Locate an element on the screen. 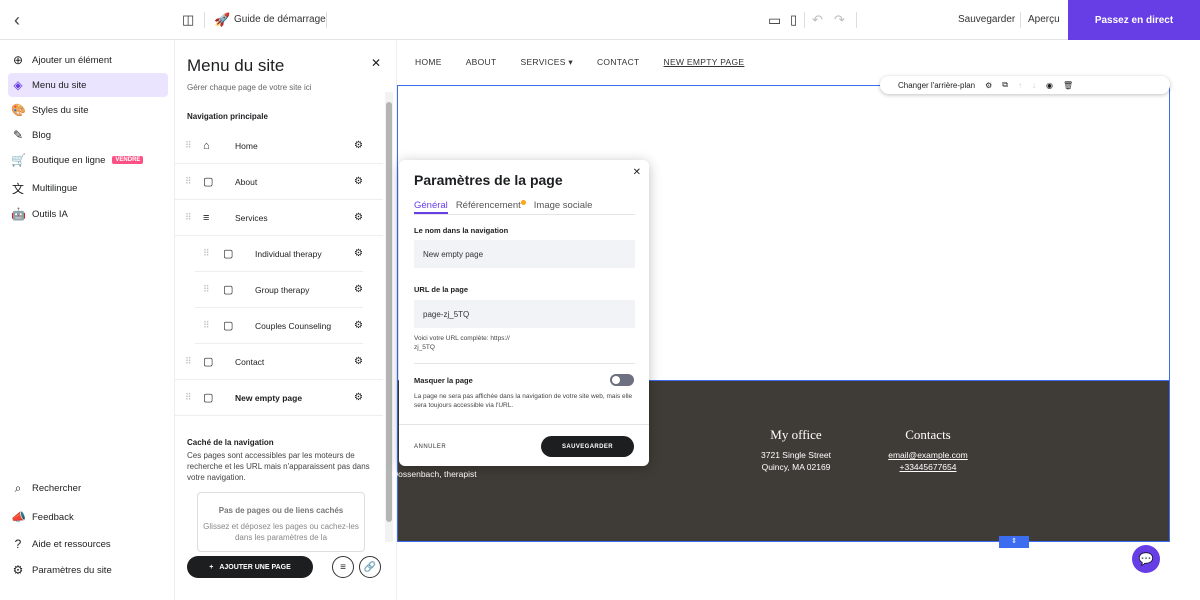  sidebar-item-styles: 🎨 Styles du site is located at coordinates (88, 110).